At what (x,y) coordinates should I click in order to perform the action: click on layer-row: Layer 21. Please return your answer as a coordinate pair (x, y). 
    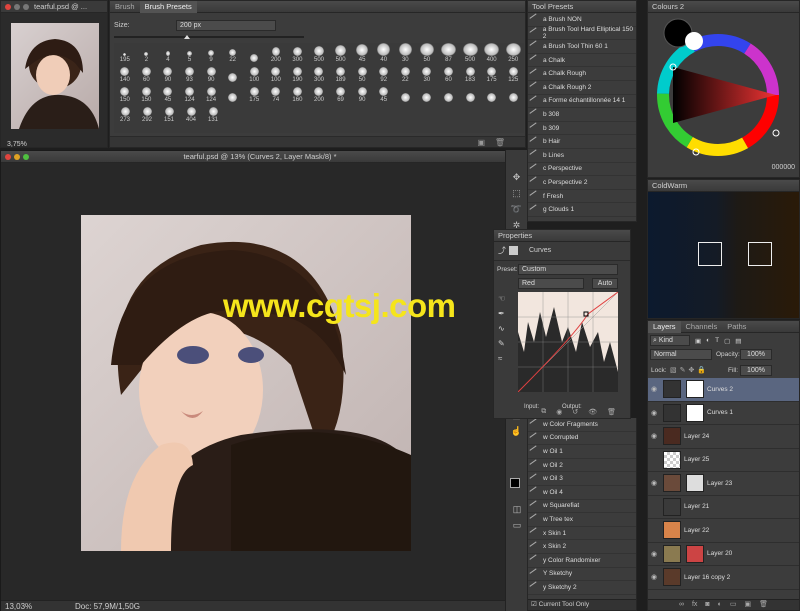
    Looking at the image, I should click on (723, 507).